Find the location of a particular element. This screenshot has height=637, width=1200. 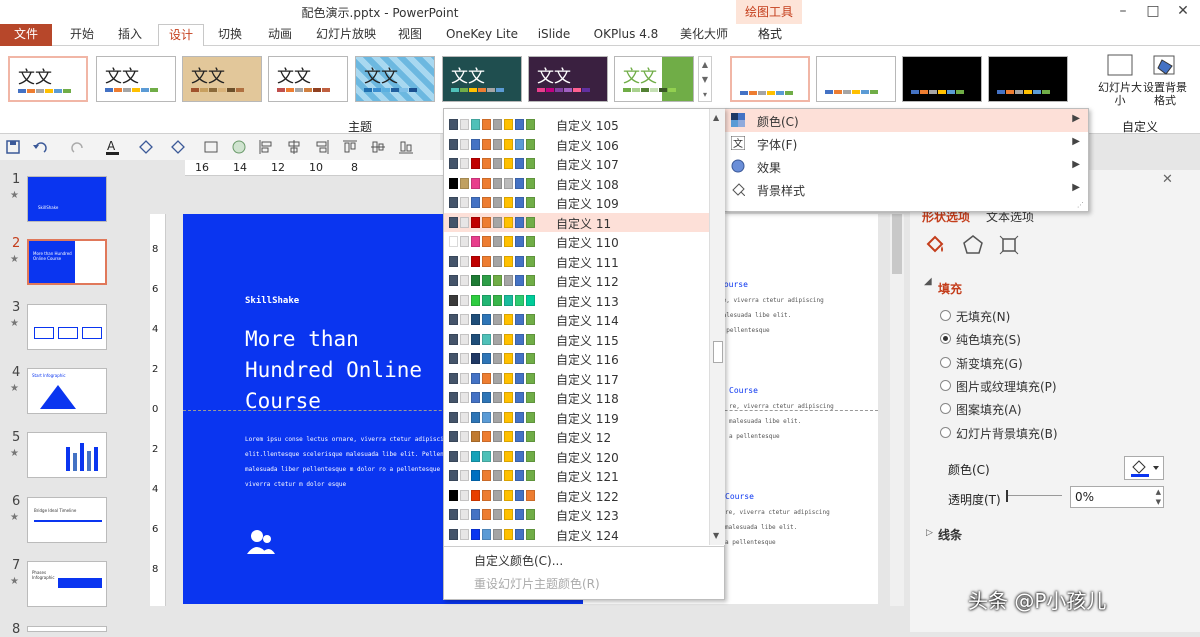

reset-colors-item: 重设幻灯片主题颜色(R) is located at coordinates (537, 583).